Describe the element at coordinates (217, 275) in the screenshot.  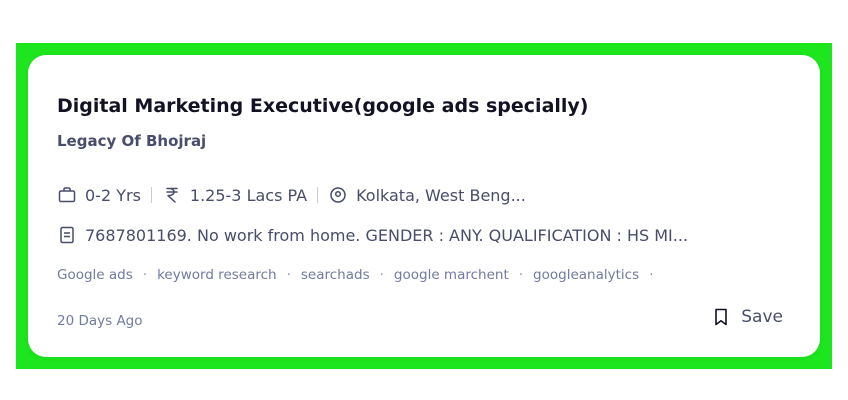
I see `tag-item: keyword research` at that location.